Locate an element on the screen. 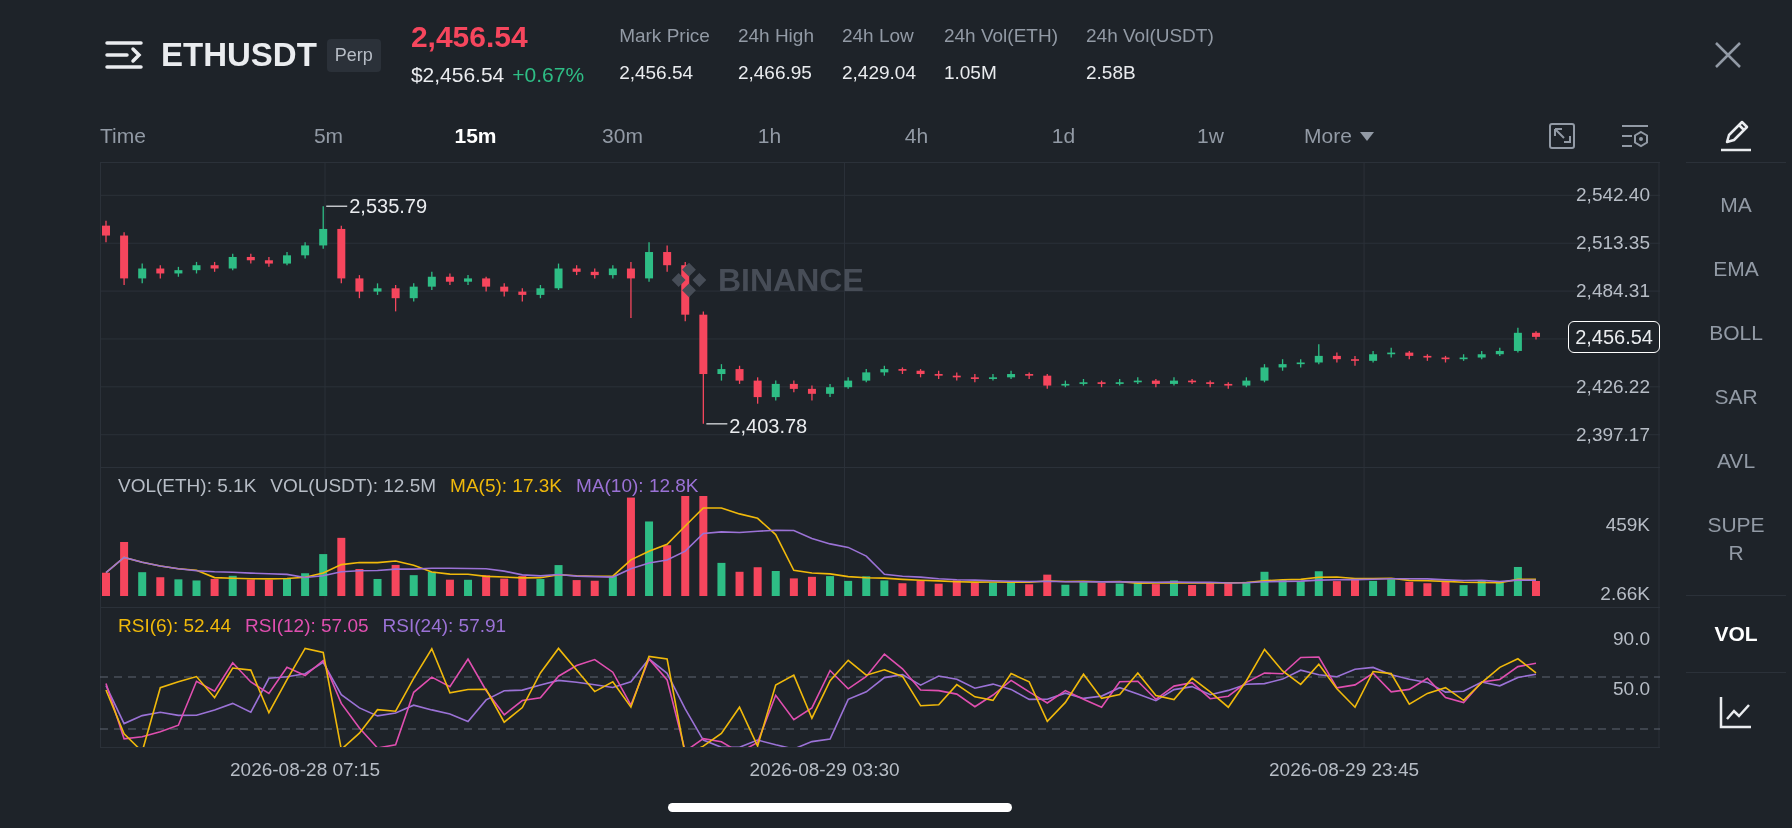 The height and width of the screenshot is (828, 1792). stat-label: 24h High is located at coordinates (775, 36).